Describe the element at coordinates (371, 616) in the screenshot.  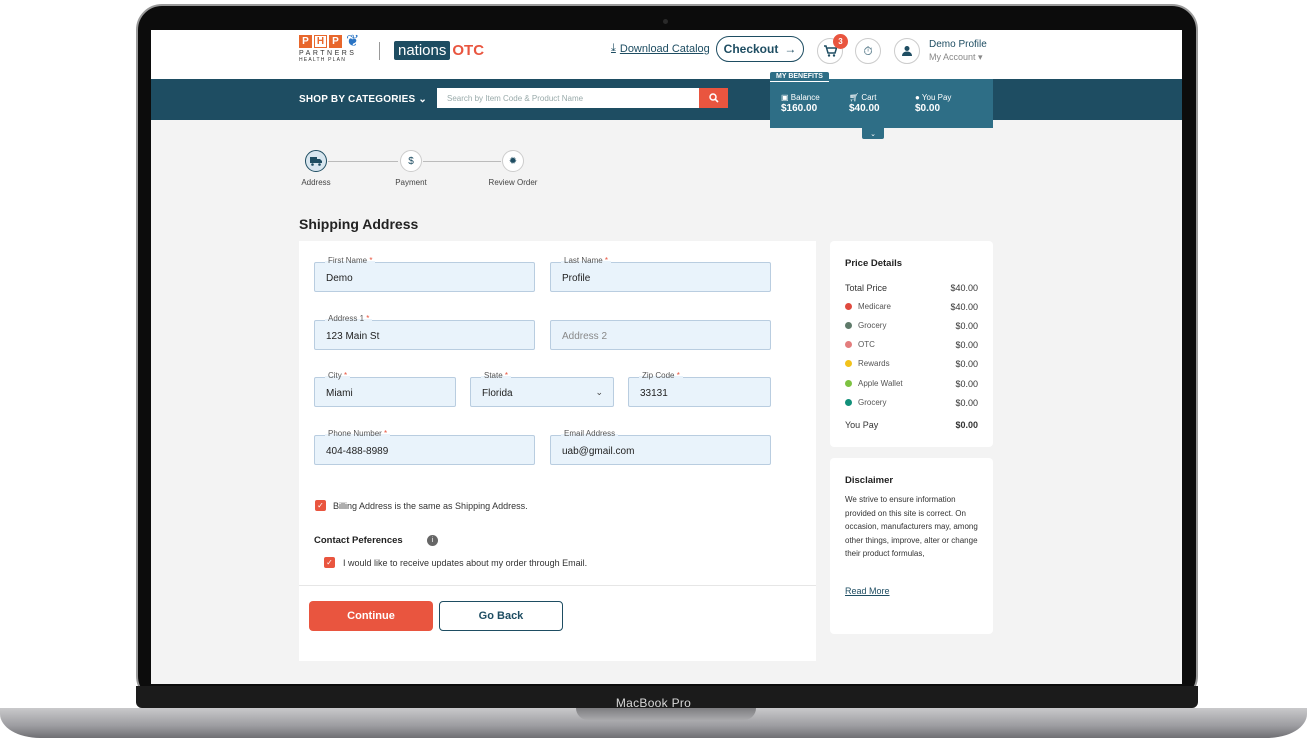
I see `continue-button: Continue` at that location.